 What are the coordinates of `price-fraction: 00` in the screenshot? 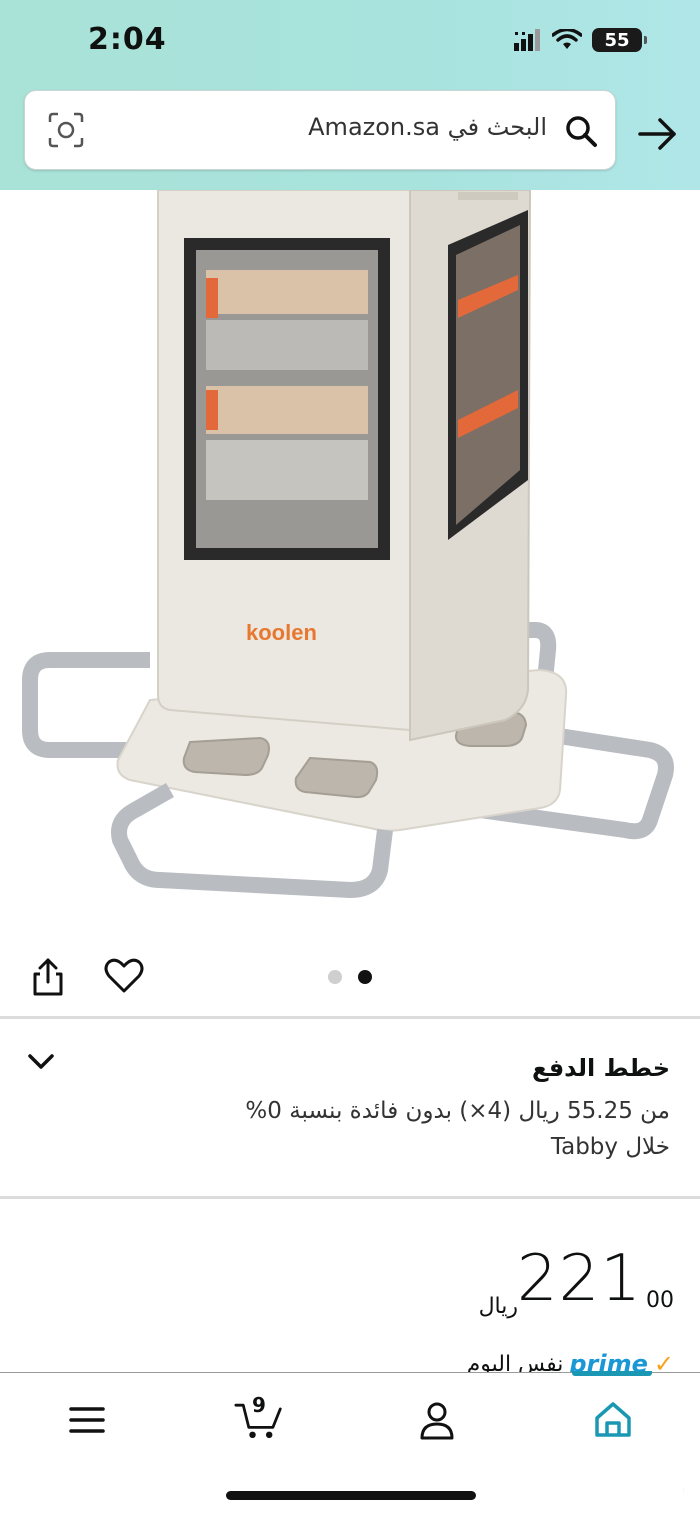 It's located at (660, 1300).